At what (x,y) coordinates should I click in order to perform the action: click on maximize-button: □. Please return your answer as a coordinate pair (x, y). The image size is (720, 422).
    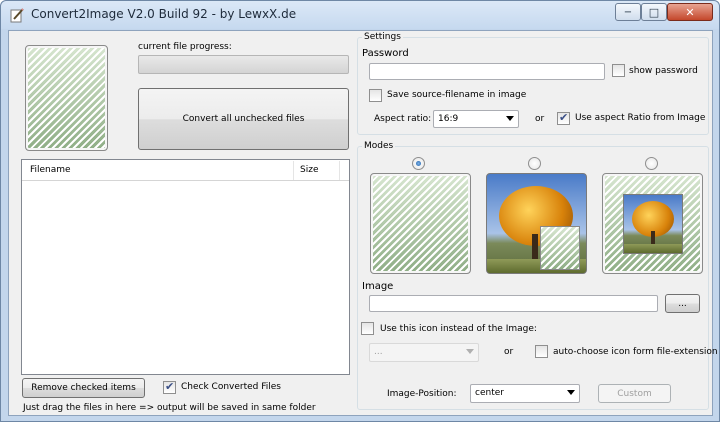
    Looking at the image, I should click on (654, 12).